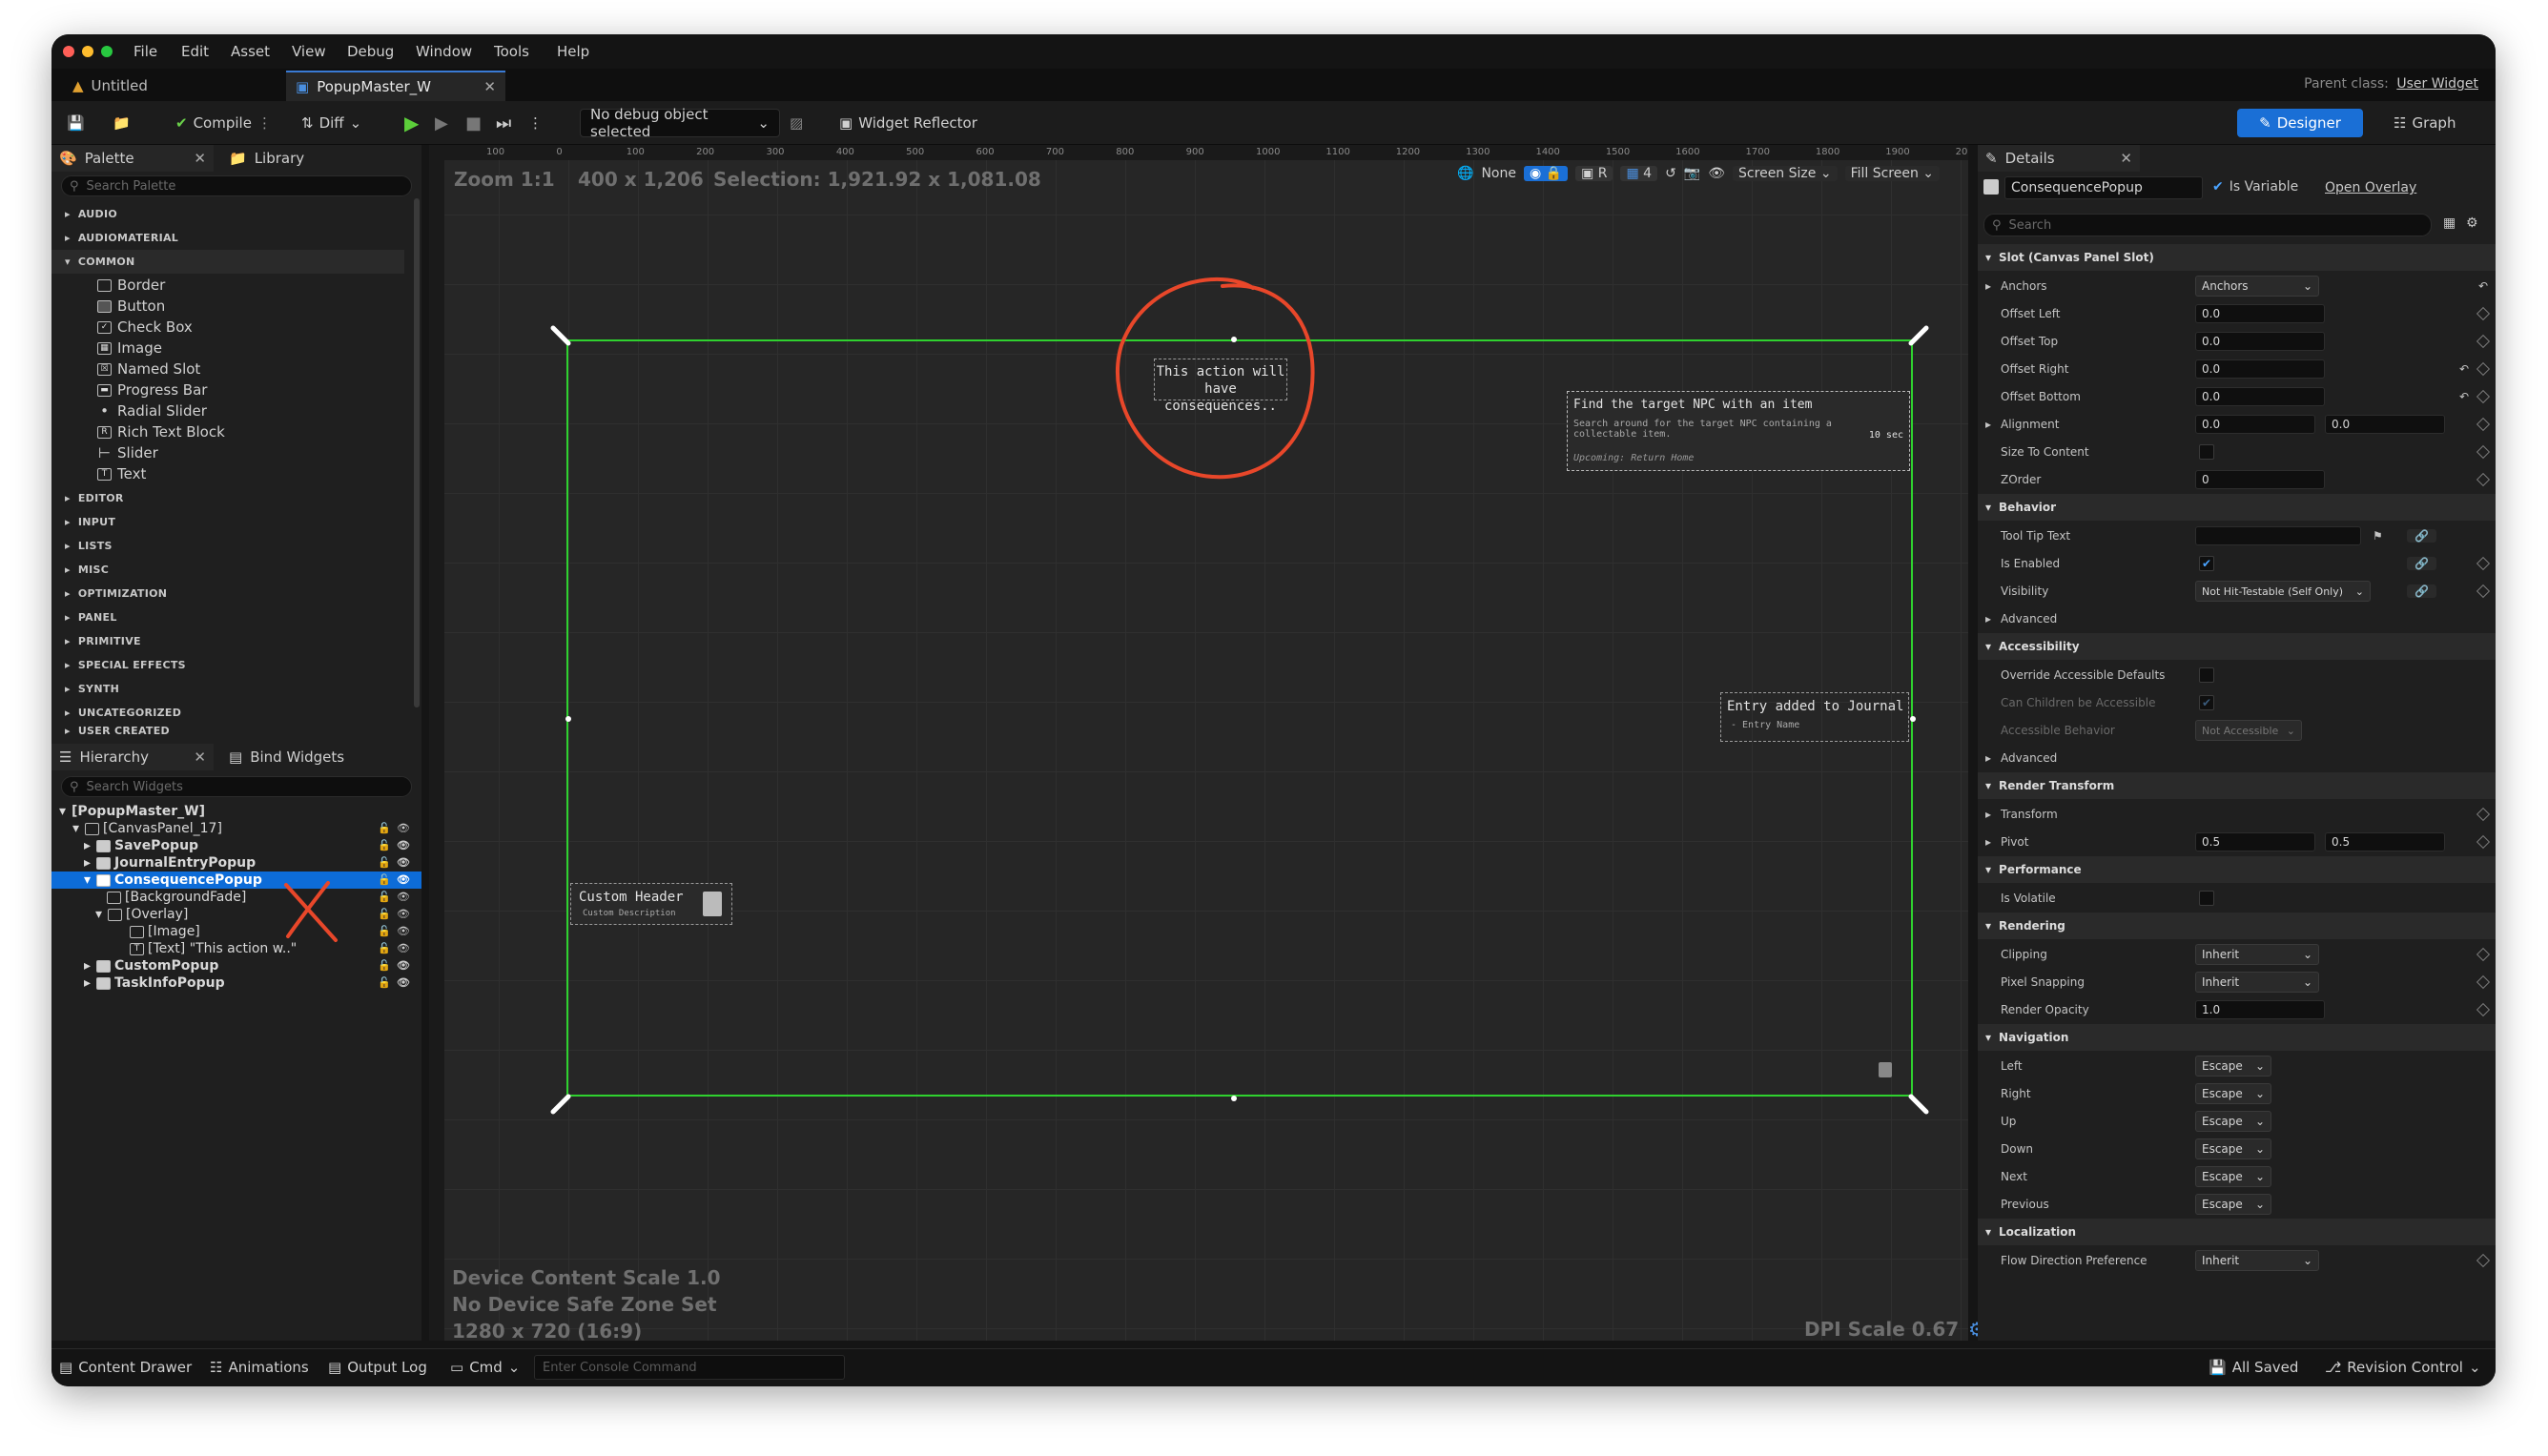 The image size is (2548, 1456). I want to click on offset-left-field: 0.0, so click(2260, 313).